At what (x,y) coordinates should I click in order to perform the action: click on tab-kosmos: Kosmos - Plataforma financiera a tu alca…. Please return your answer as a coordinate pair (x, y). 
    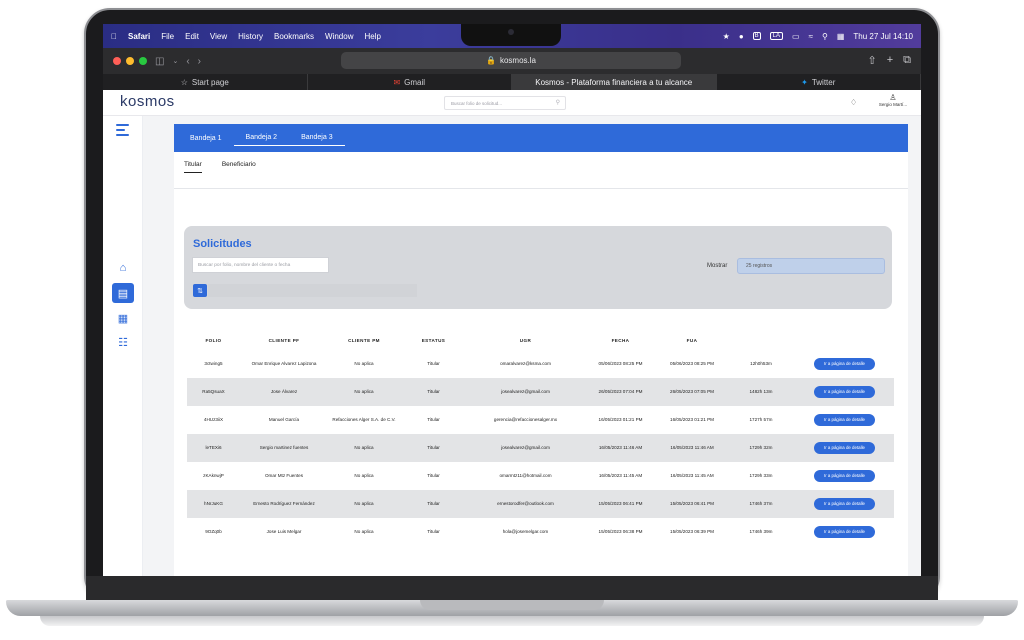
    Looking at the image, I should click on (614, 82).